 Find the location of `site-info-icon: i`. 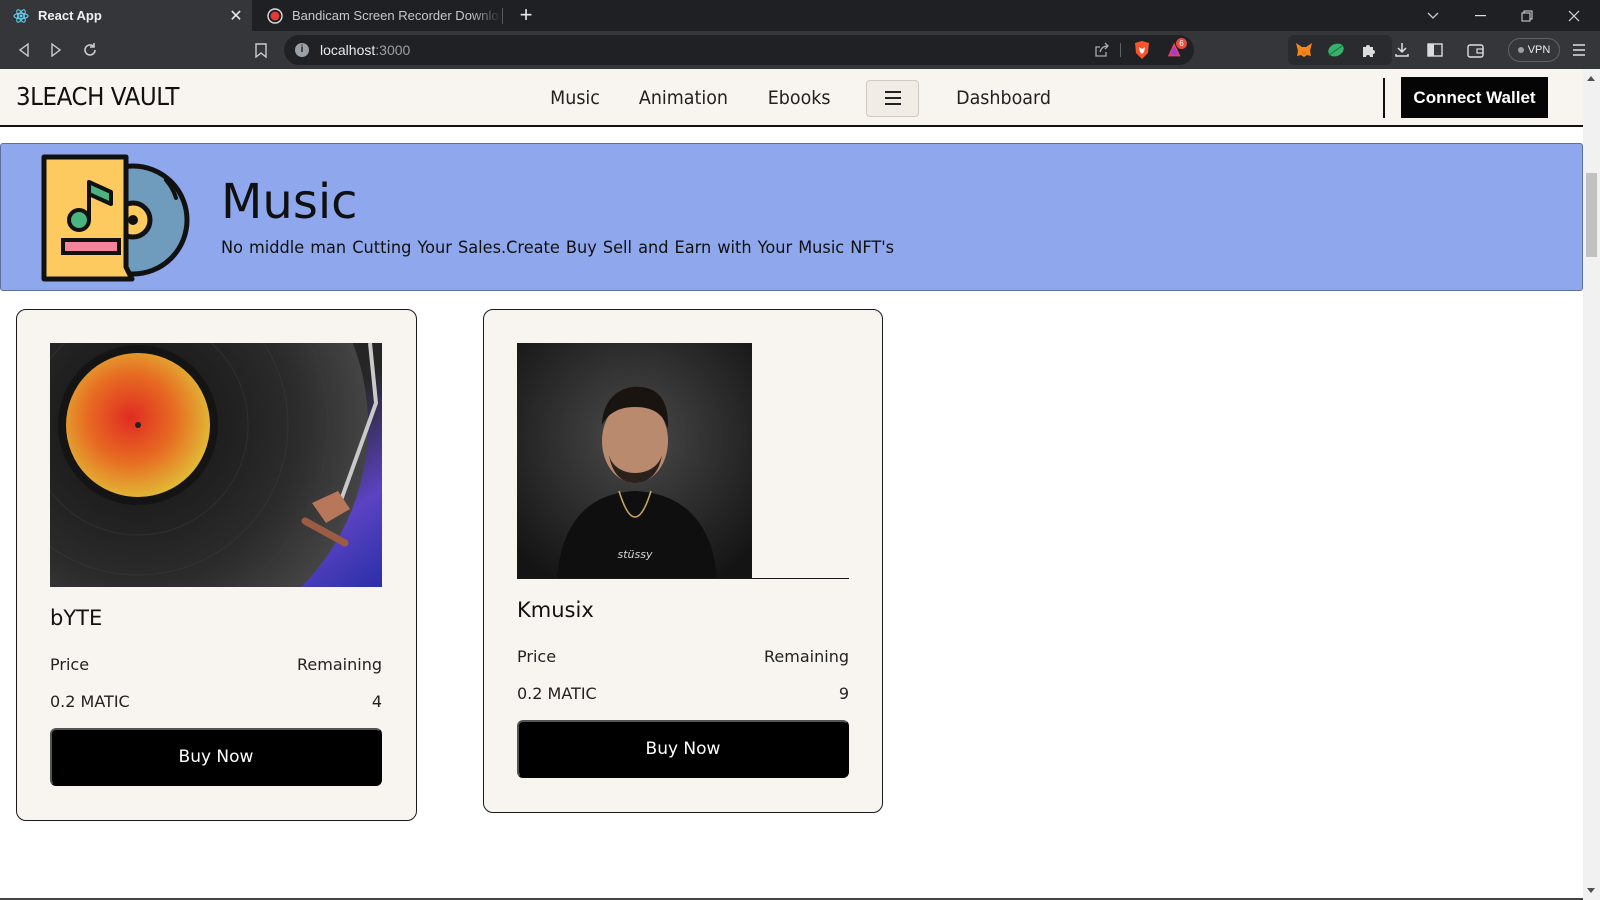

site-info-icon: i is located at coordinates (302, 50).